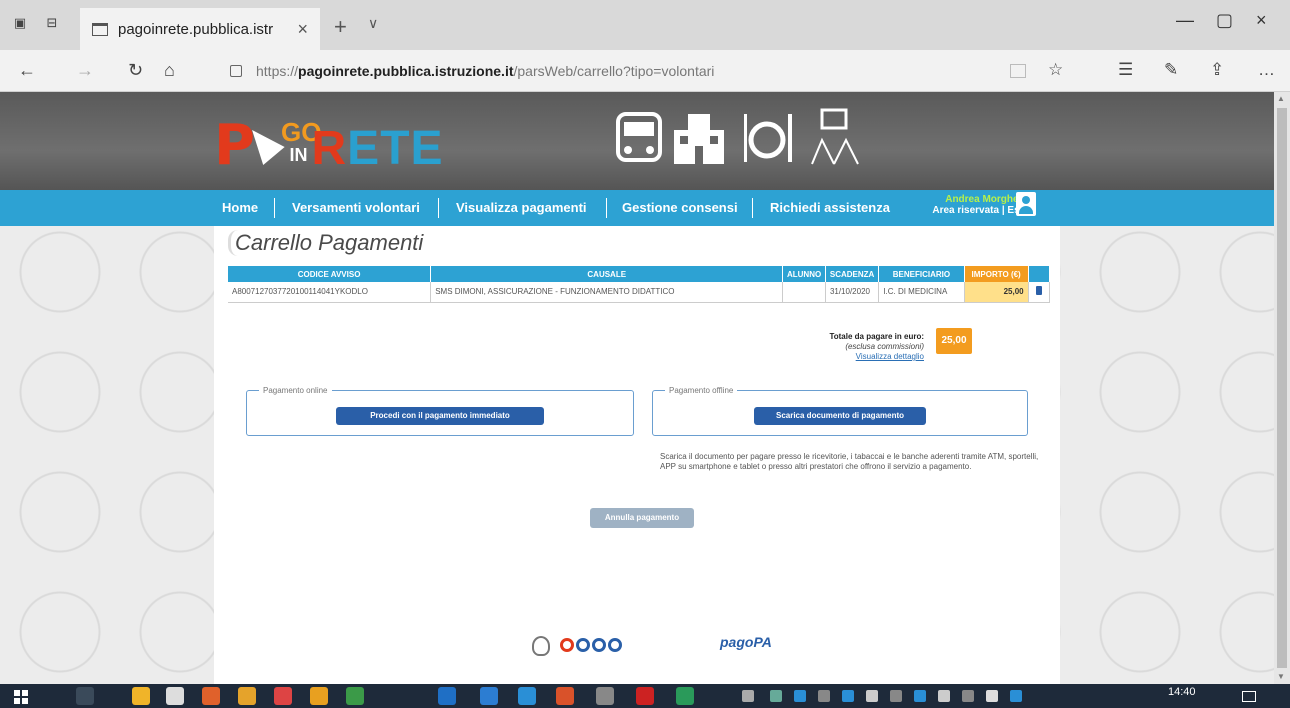  Describe the element at coordinates (175, 696) in the screenshot. I see `store-icon` at that location.